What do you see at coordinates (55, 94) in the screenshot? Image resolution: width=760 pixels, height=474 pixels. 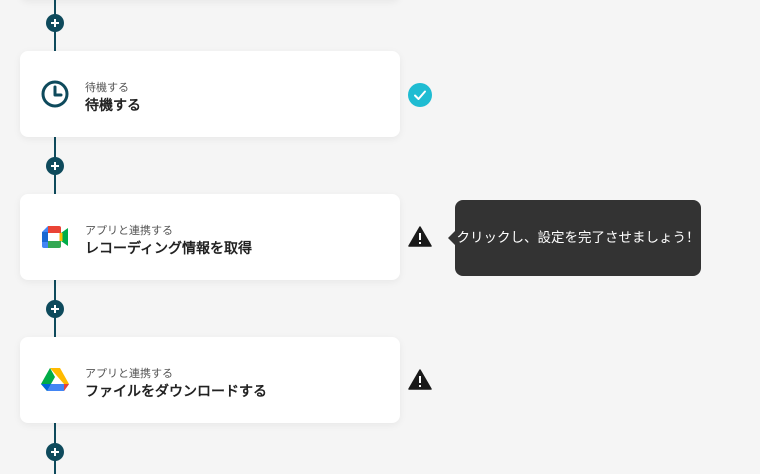 I see `clock-icon` at bounding box center [55, 94].